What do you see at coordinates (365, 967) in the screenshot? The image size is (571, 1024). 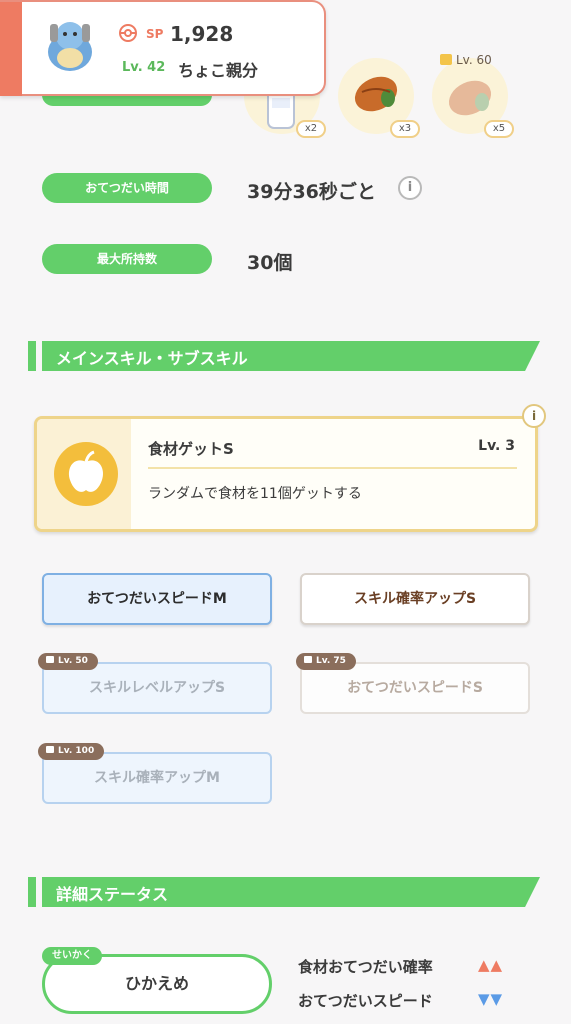 I see `nature-up-label: 食材おてつだい確率` at bounding box center [365, 967].